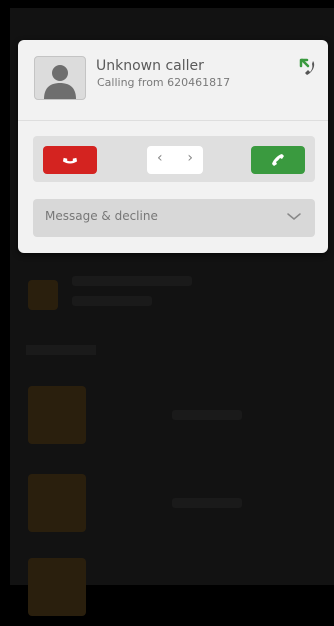 Image resolution: width=334 pixels, height=626 pixels. I want to click on chevron-left-icon: ‹, so click(160, 158).